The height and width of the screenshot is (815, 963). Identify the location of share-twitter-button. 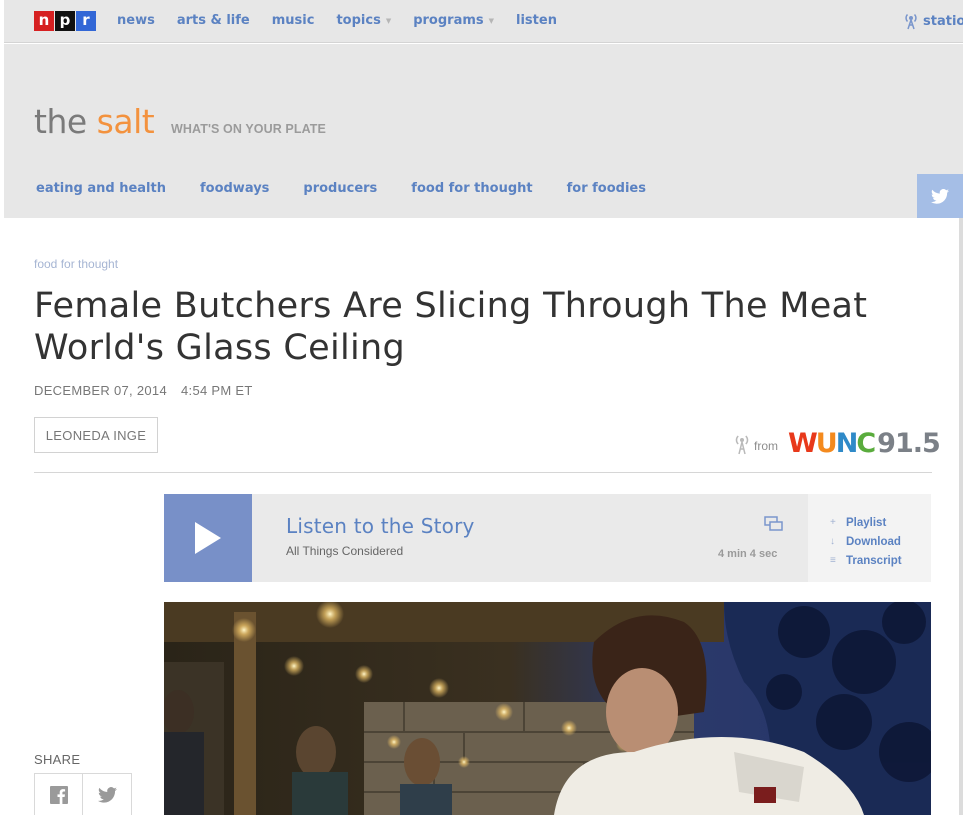
(107, 794).